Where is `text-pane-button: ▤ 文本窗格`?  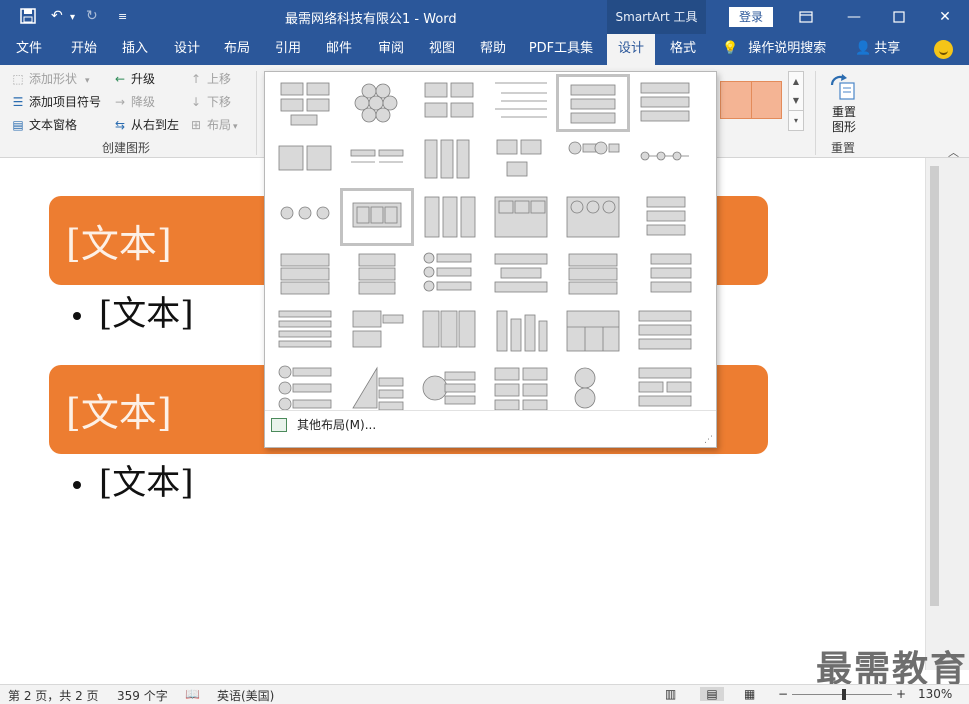 text-pane-button: ▤ 文本窗格 is located at coordinates (43, 125).